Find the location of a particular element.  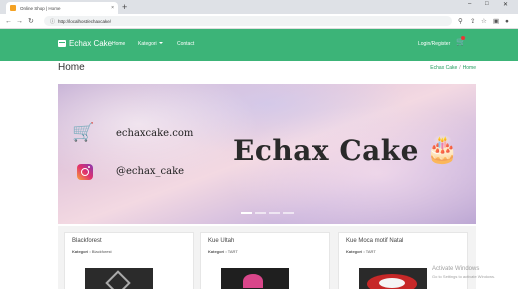

carousel-indicators is located at coordinates (267, 213).